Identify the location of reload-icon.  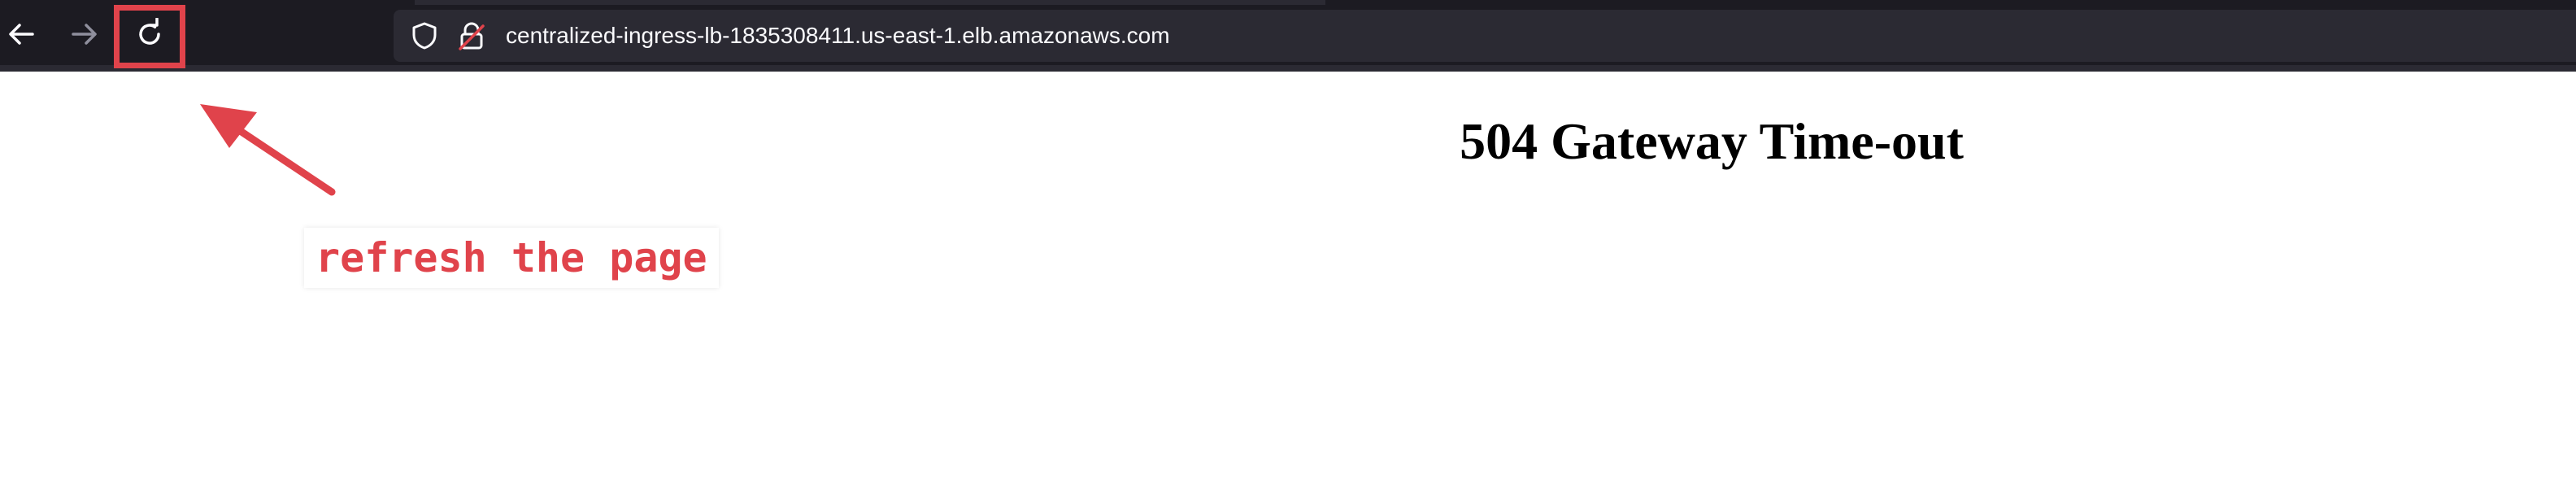
(149, 31).